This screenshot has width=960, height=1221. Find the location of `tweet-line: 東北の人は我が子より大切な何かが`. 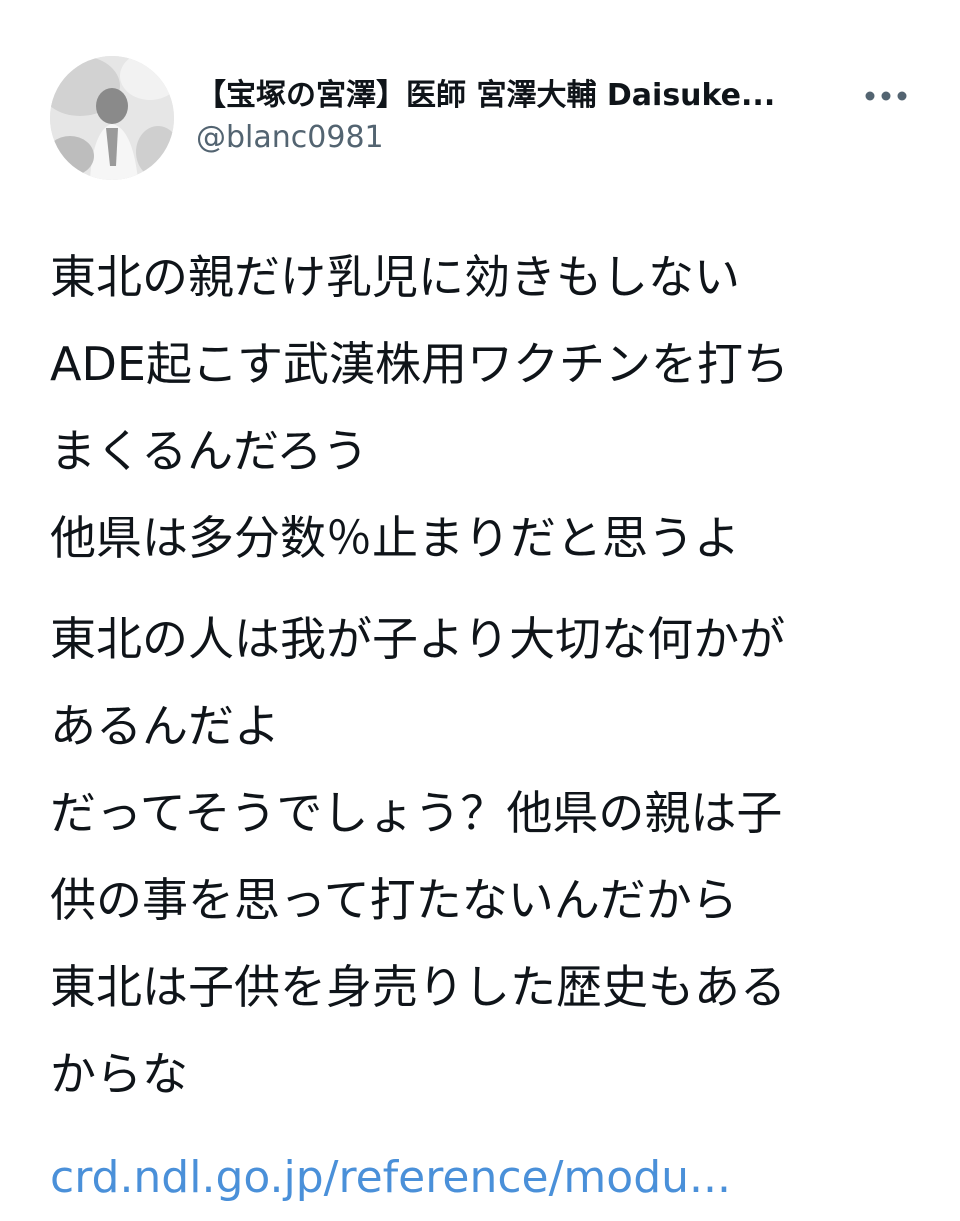

tweet-line: 東北の人は我が子より大切な何かが is located at coordinates (418, 639).